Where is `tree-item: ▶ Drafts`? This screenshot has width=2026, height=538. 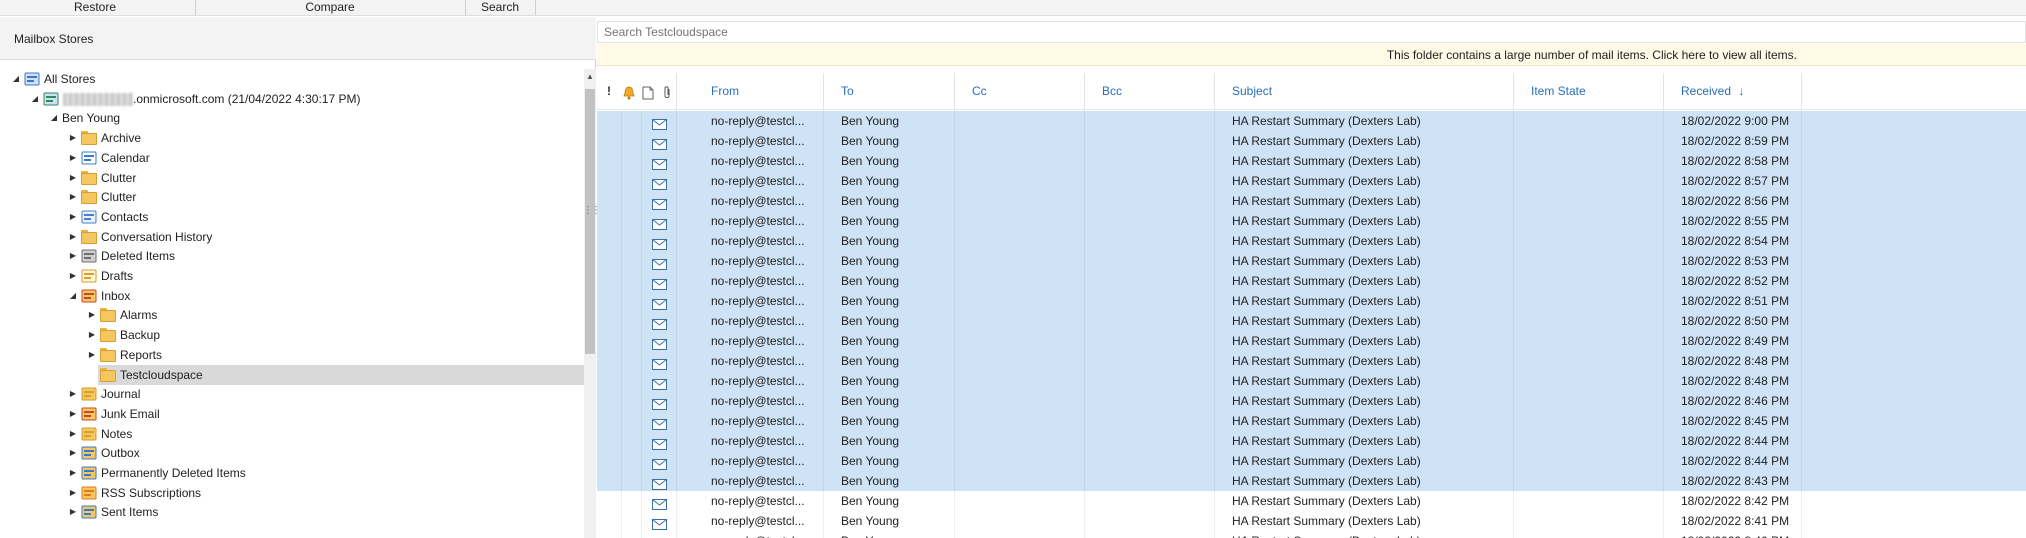
tree-item: ▶ Drafts is located at coordinates (292, 276).